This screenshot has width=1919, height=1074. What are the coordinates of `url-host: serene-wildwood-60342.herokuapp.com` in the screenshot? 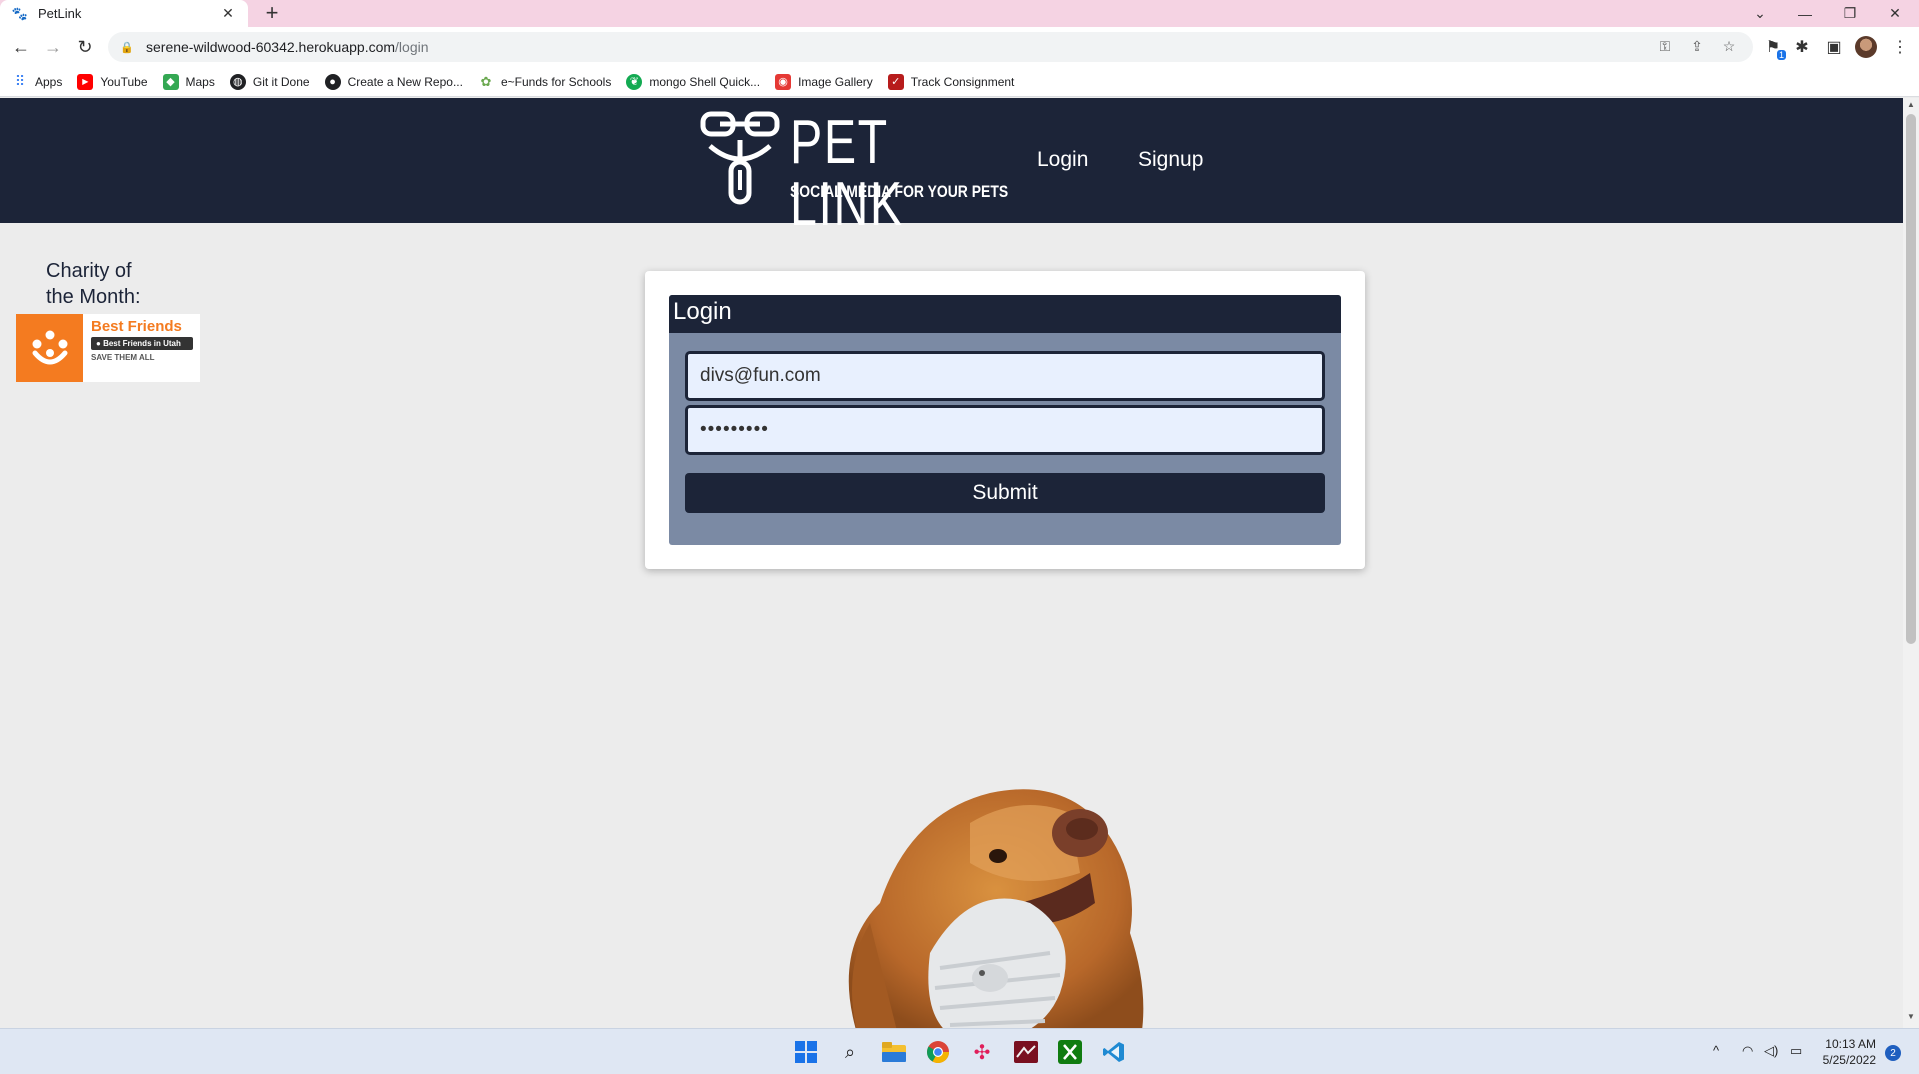 It's located at (271, 47).